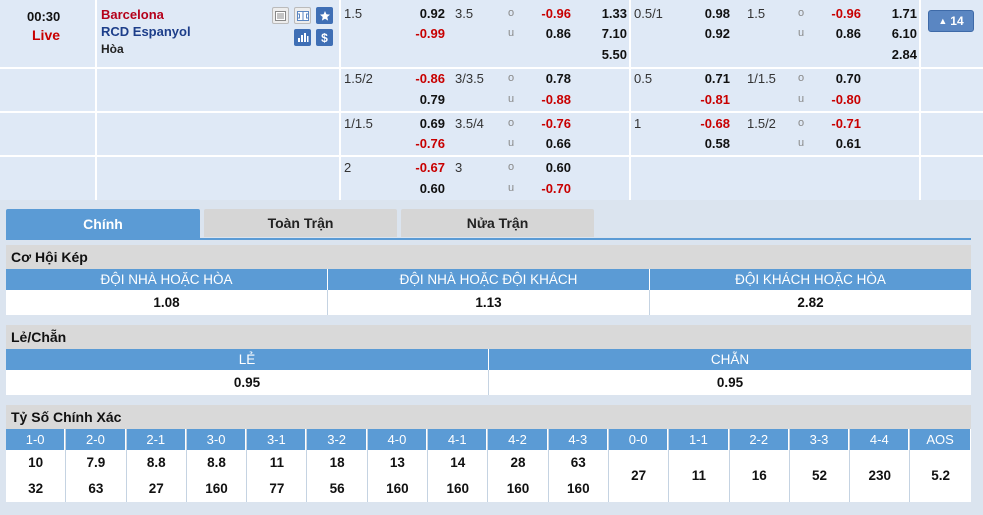 The height and width of the screenshot is (515, 983). What do you see at coordinates (839, 143) in the screenshot?
I see `fh-under-odds: 0.61` at bounding box center [839, 143].